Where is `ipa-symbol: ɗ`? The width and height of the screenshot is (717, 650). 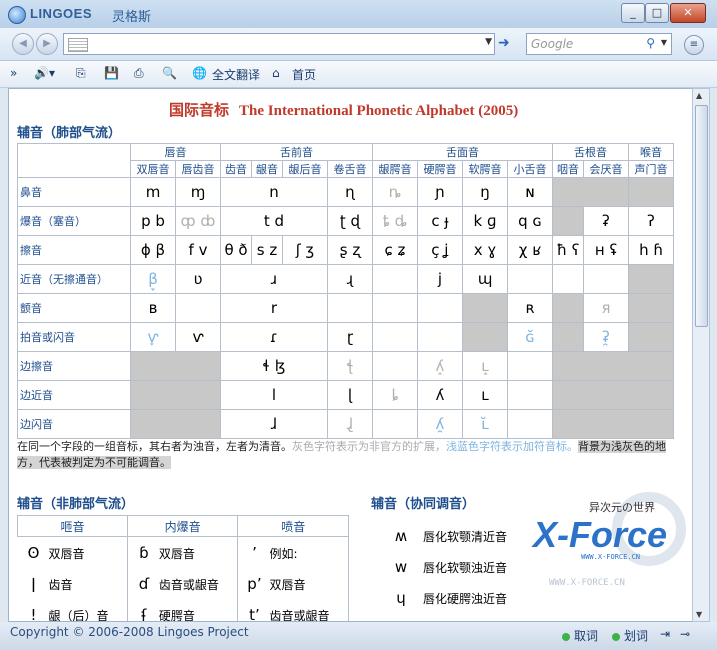 ipa-symbol: ɗ is located at coordinates (144, 584).